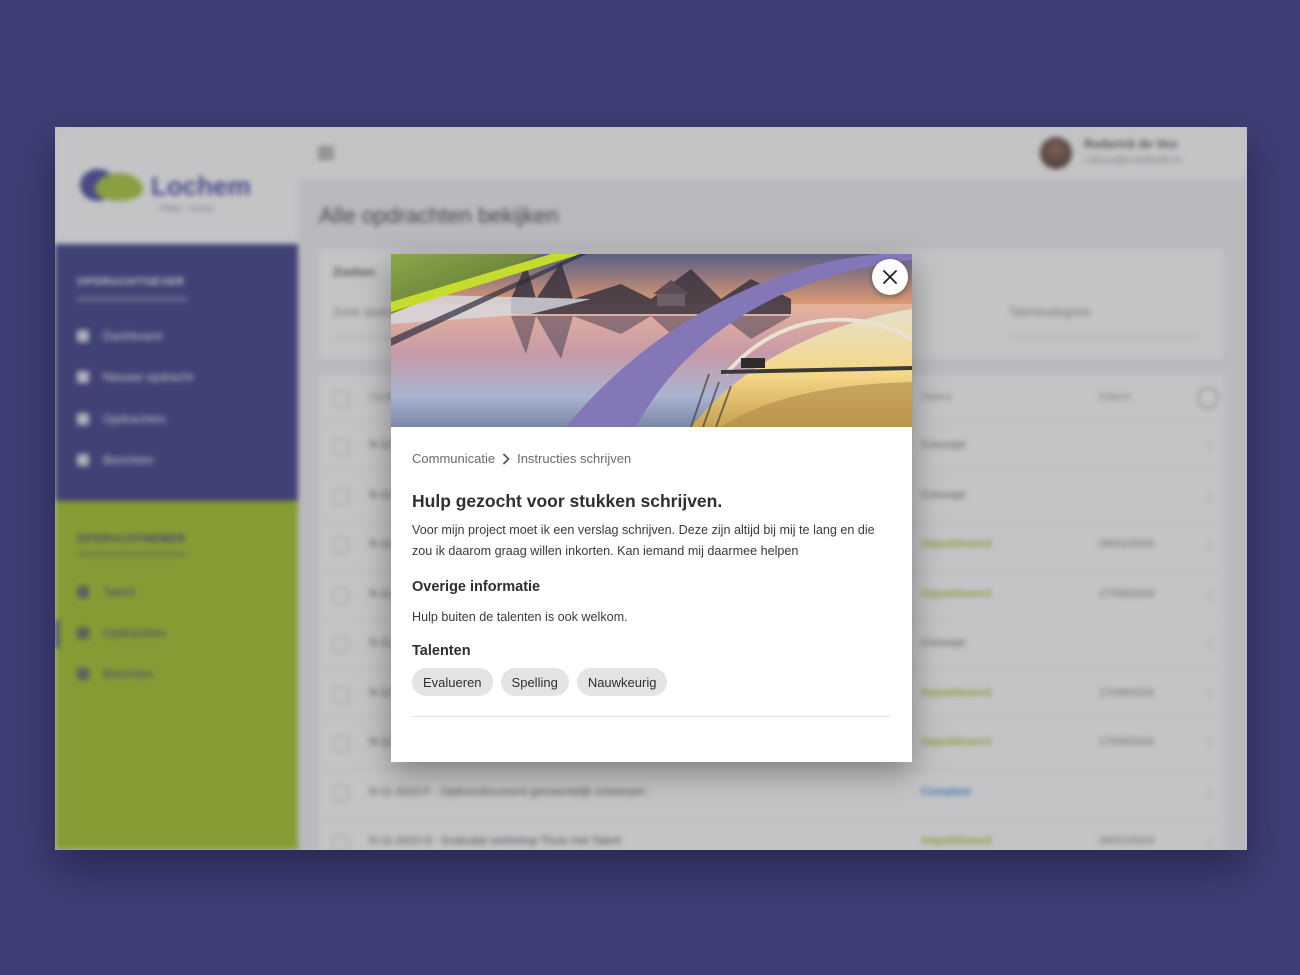  What do you see at coordinates (622, 682) in the screenshot?
I see `talent-chip: Nauwkeurig` at bounding box center [622, 682].